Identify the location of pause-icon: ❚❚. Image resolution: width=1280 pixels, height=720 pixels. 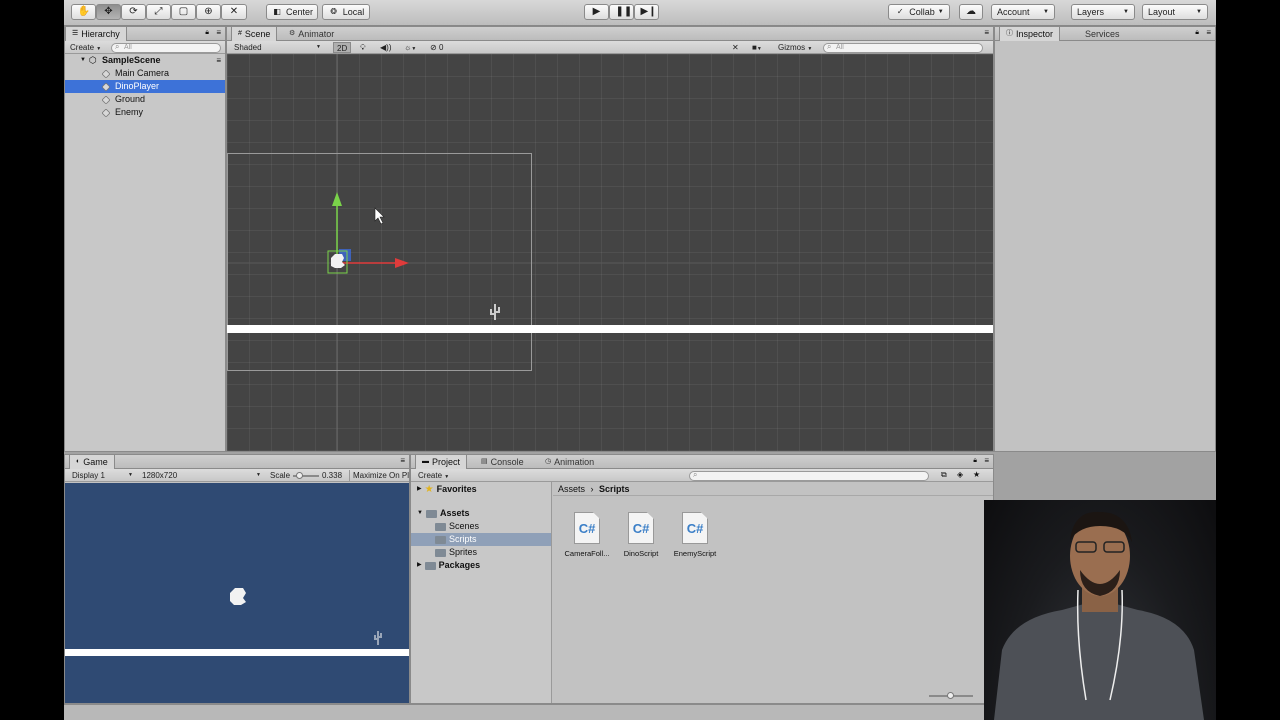
(624, 11).